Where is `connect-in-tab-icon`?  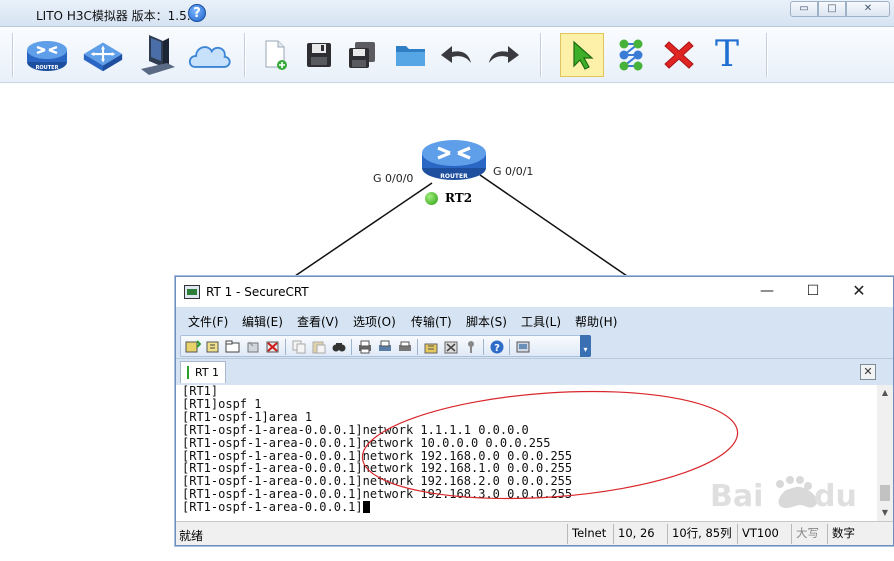
connect-in-tab-icon is located at coordinates (233, 347).